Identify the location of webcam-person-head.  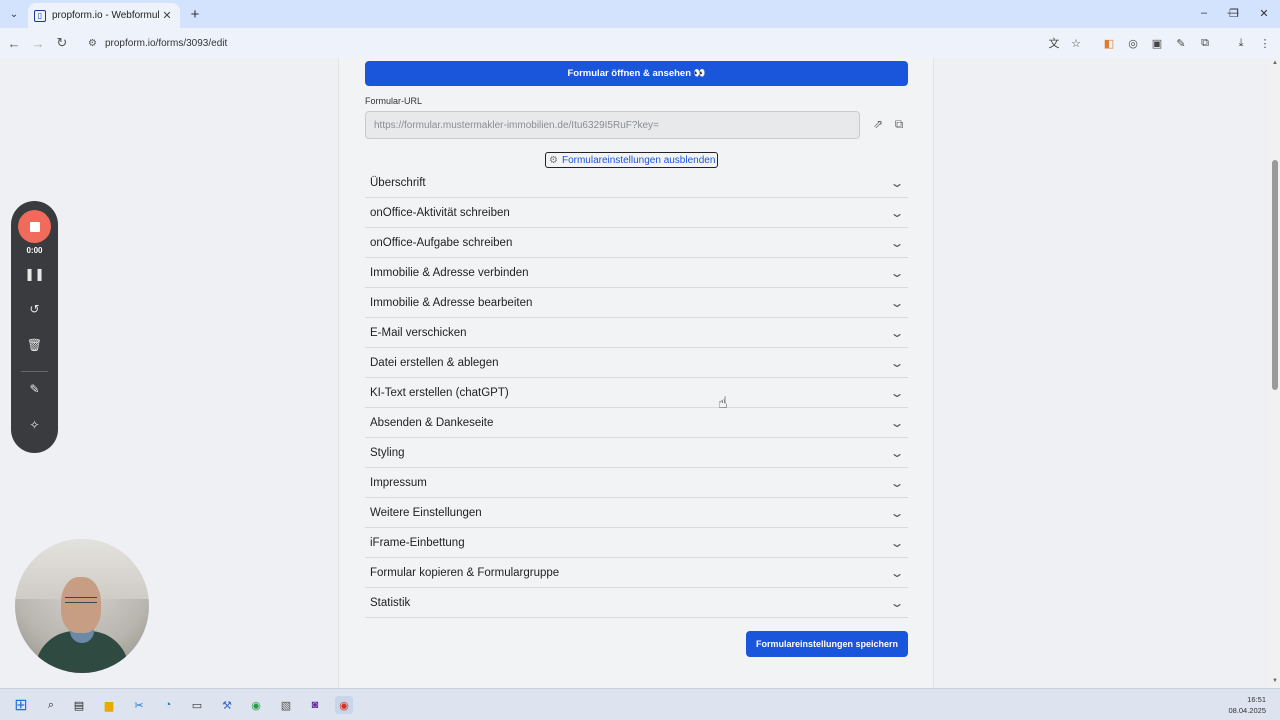
(81, 605).